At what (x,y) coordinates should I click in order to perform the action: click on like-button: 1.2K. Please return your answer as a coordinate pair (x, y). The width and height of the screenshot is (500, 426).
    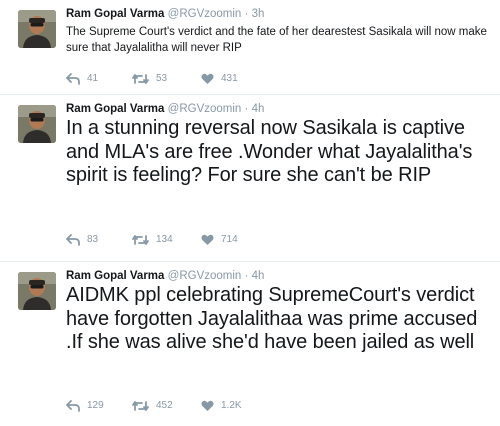
    Looking at the image, I should click on (221, 406).